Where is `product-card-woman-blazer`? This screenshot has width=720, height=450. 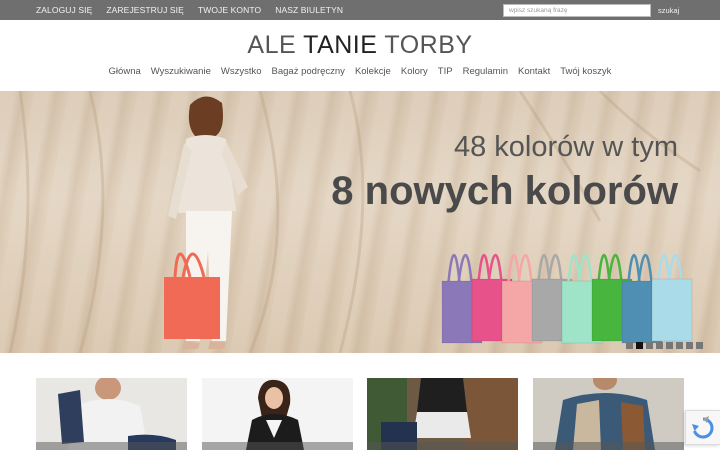
product-card-woman-blazer is located at coordinates (277, 414).